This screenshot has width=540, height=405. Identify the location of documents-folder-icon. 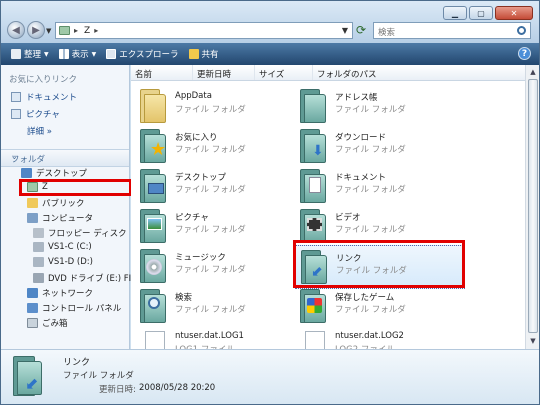
(312, 186).